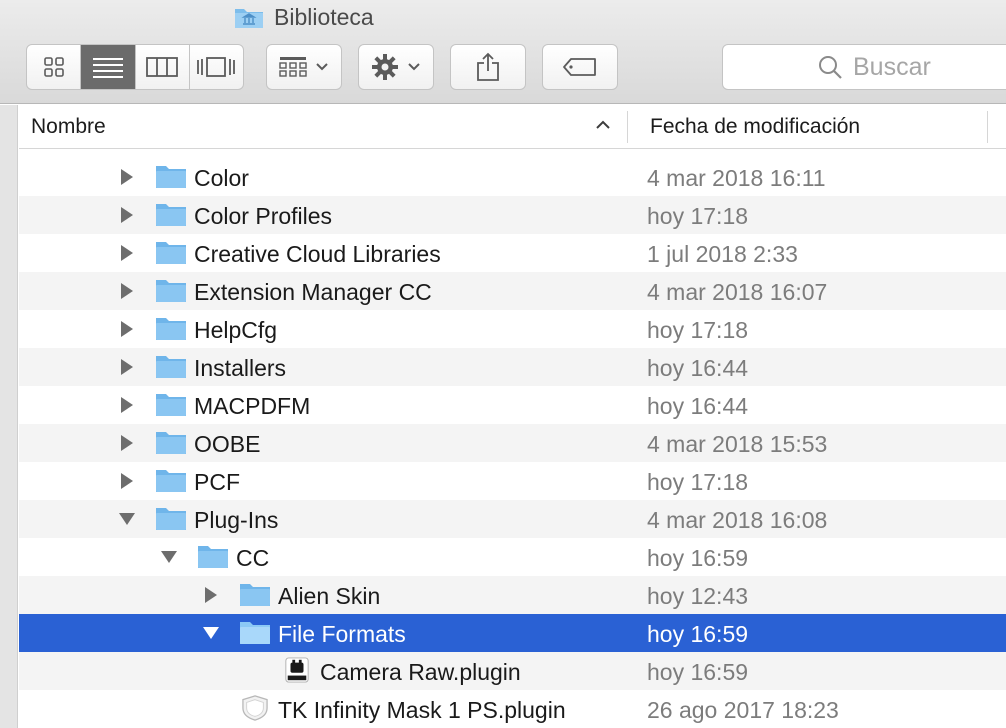 The width and height of the screenshot is (1006, 728). I want to click on modified-date: hoy 16:44, so click(698, 406).